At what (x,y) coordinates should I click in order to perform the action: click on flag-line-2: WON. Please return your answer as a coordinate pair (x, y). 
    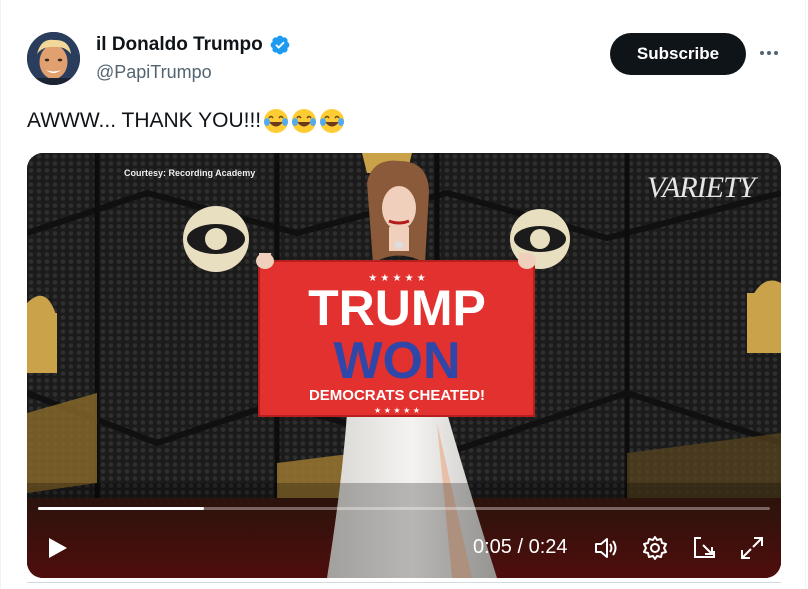
    Looking at the image, I should click on (396, 361).